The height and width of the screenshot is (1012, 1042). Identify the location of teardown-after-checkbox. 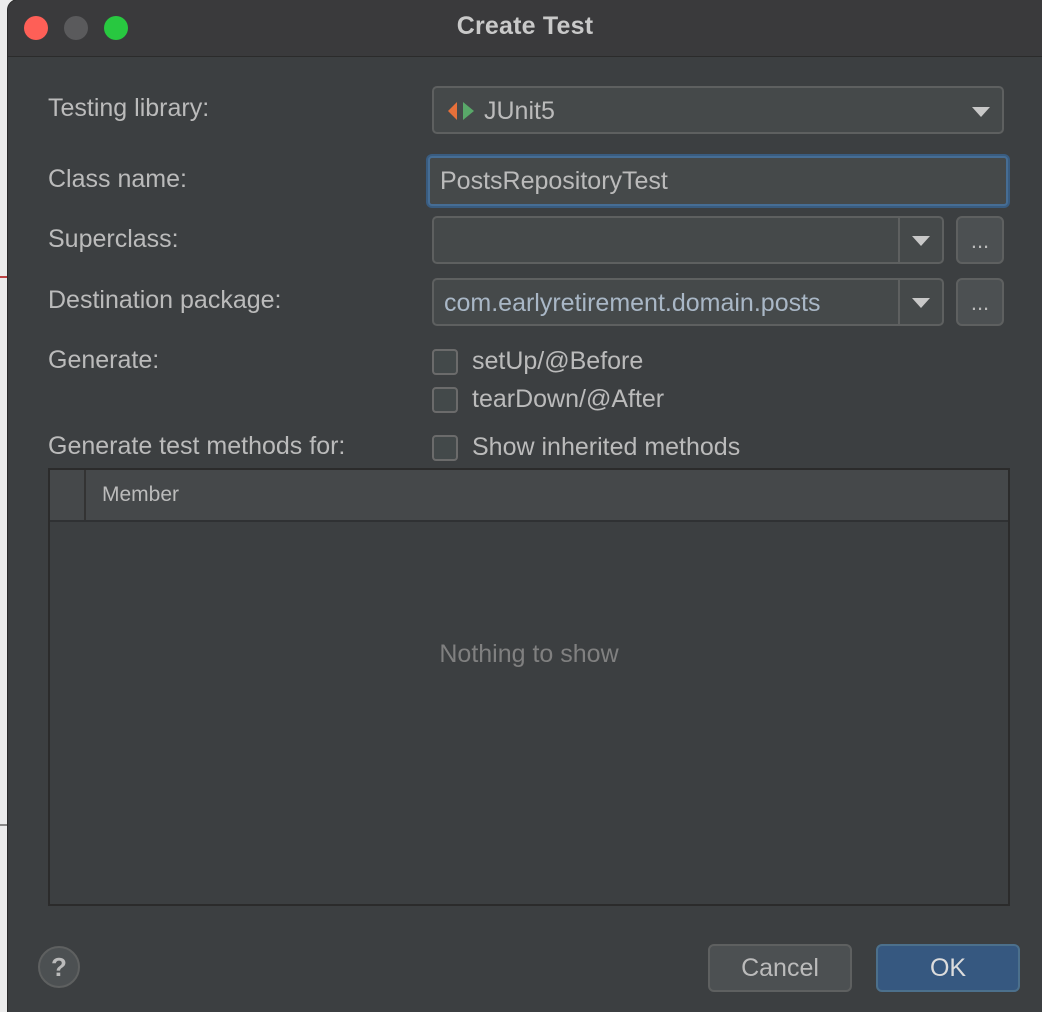
(445, 400).